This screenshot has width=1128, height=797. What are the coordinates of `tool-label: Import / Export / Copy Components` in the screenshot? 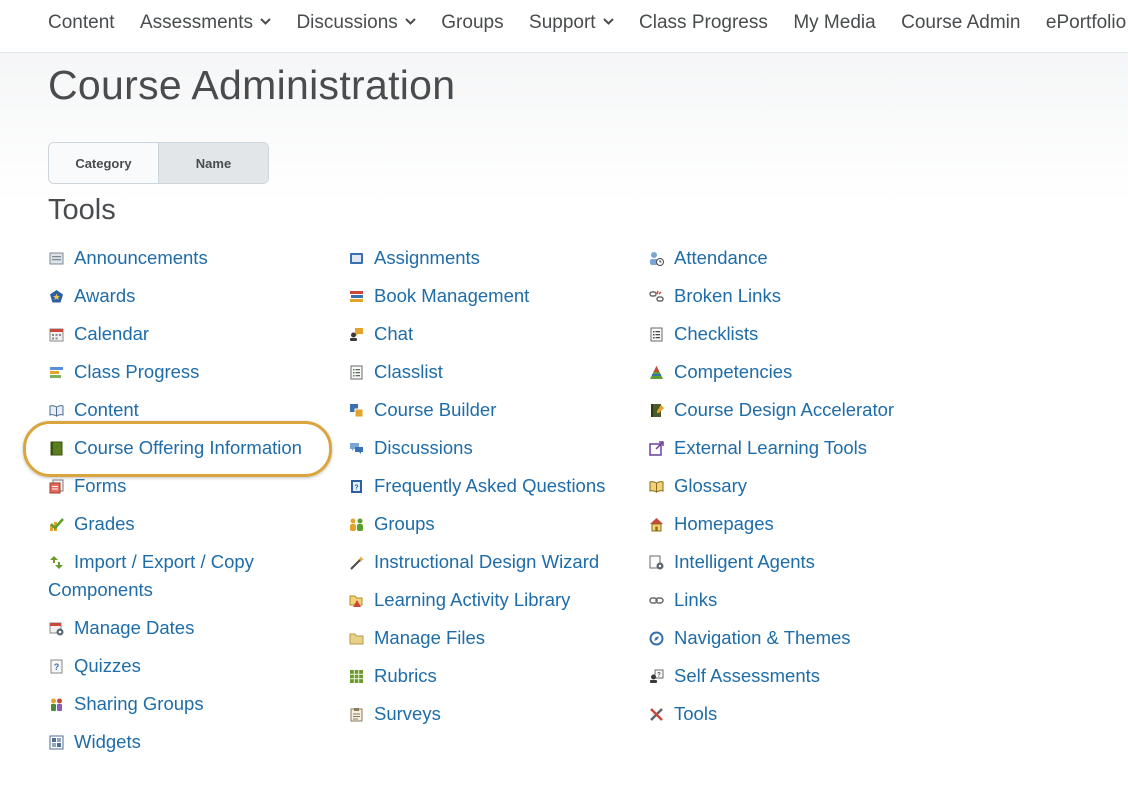 It's located at (151, 575).